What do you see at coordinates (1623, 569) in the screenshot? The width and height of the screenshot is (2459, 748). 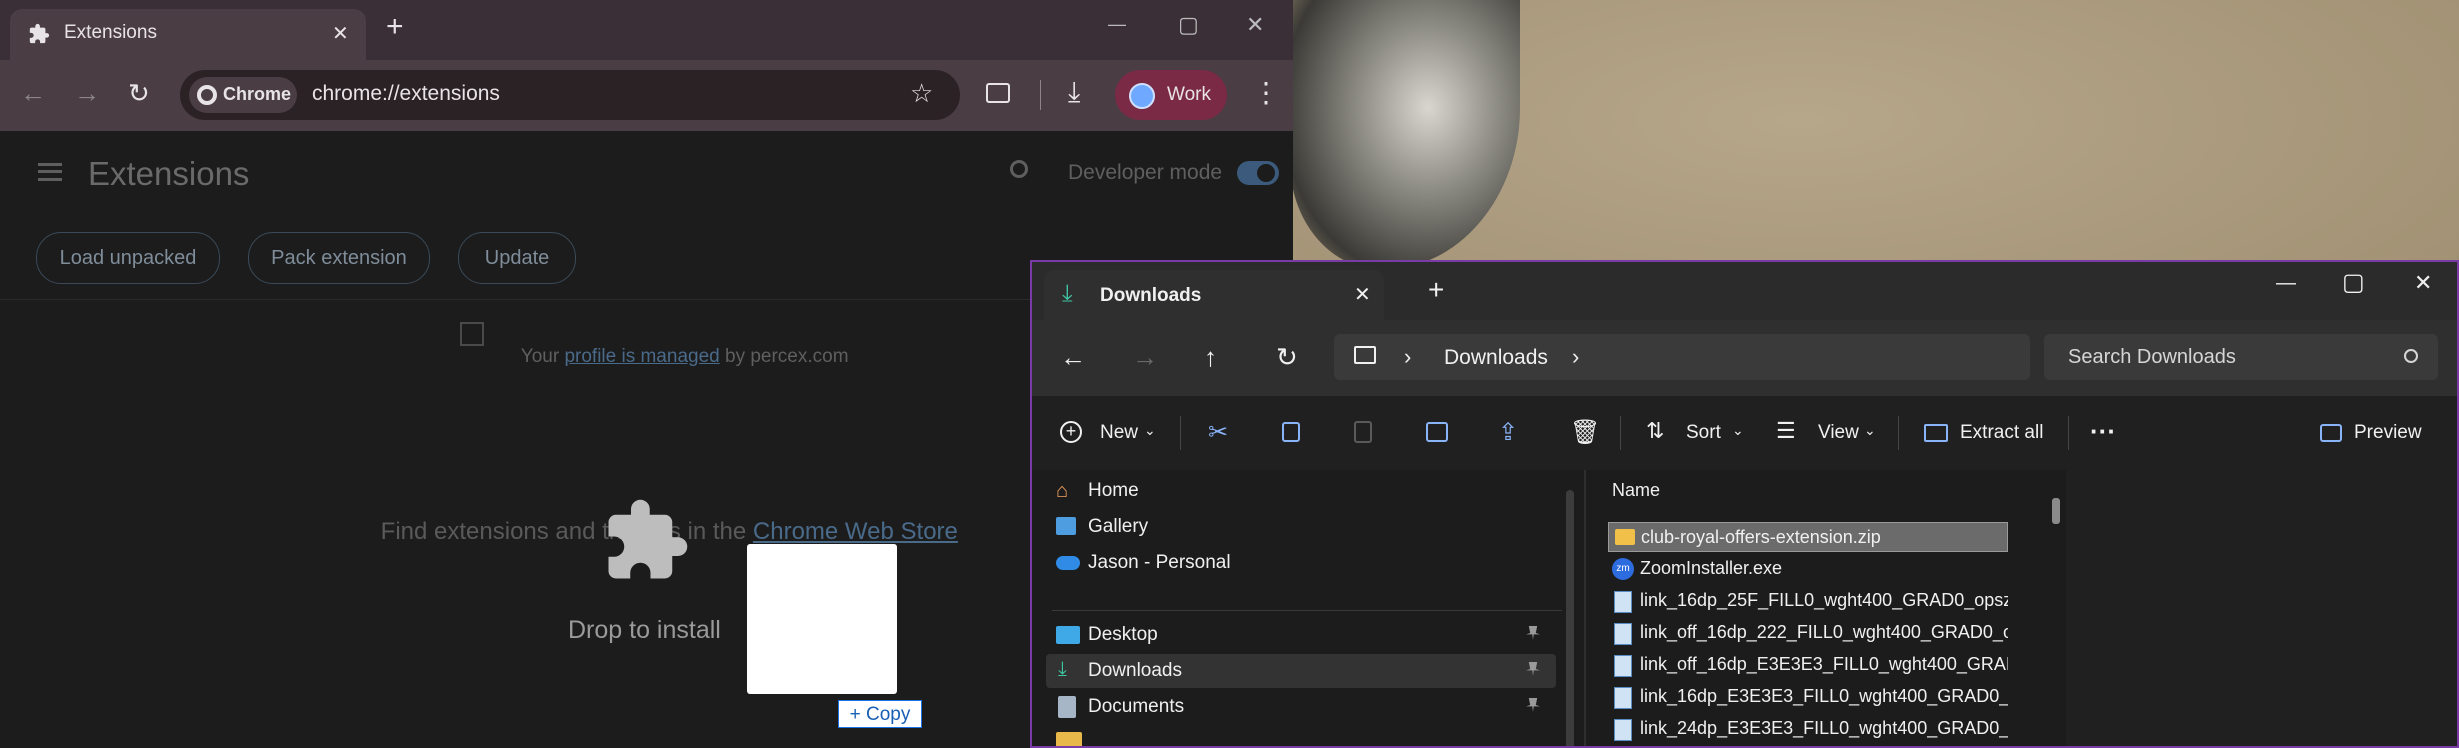 I see `zoom-icon: zm` at bounding box center [1623, 569].